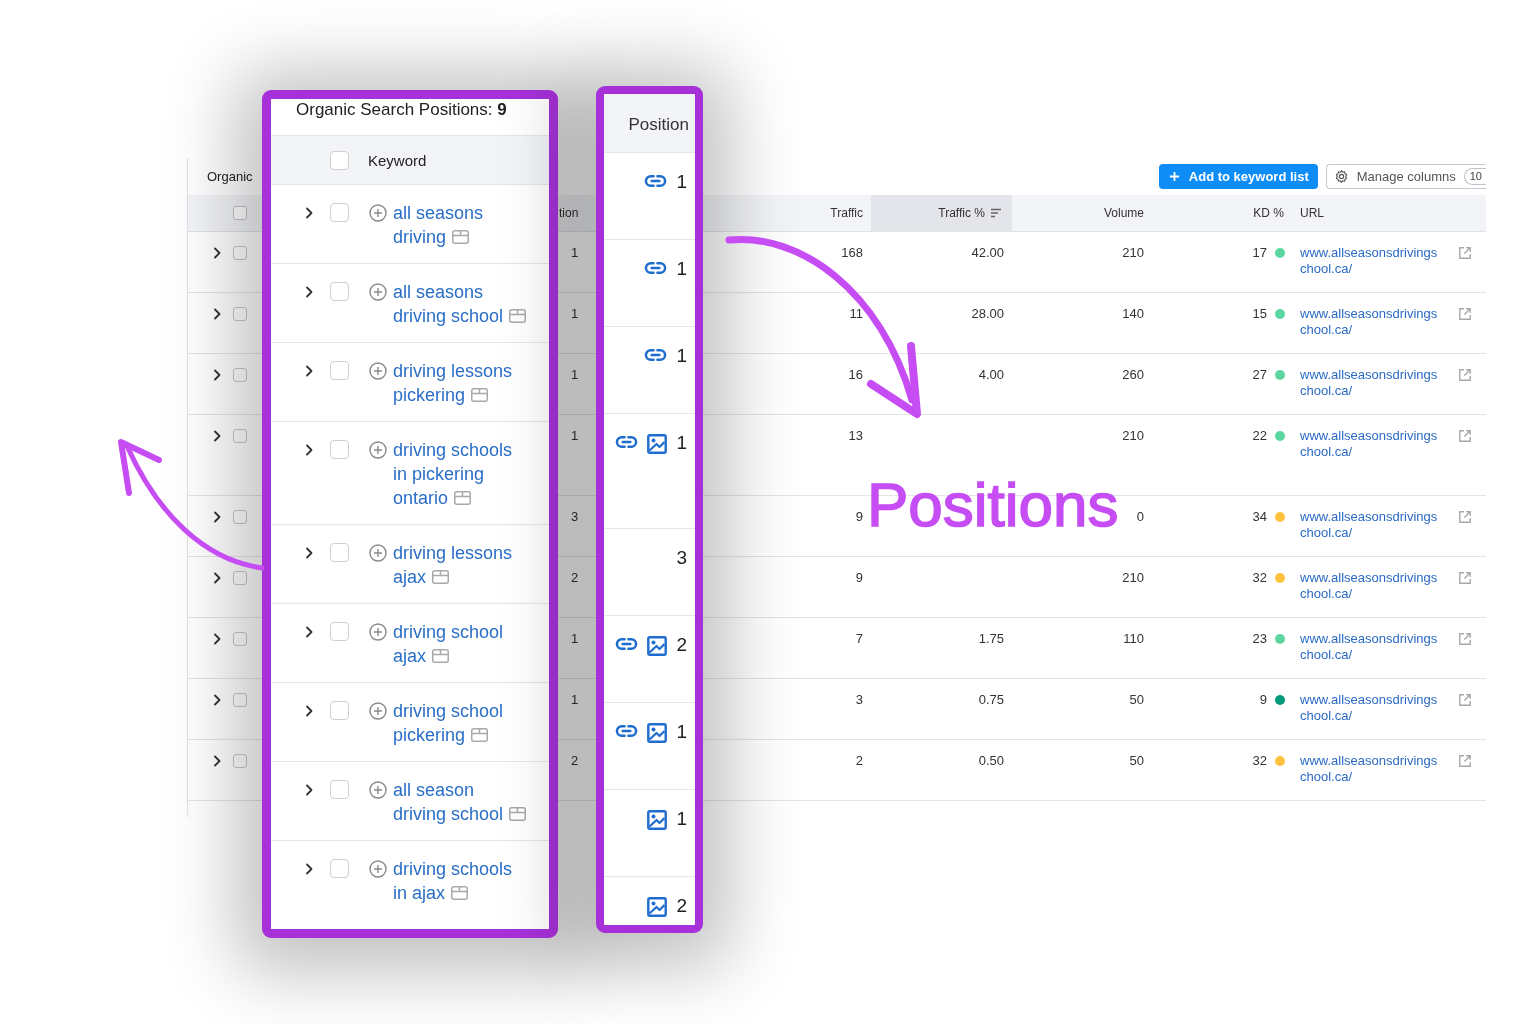 Image resolution: width=1536 pixels, height=1024 pixels. Describe the element at coordinates (469, 474) in the screenshot. I see `keyword-link: driving schools in pickering ontario` at that location.